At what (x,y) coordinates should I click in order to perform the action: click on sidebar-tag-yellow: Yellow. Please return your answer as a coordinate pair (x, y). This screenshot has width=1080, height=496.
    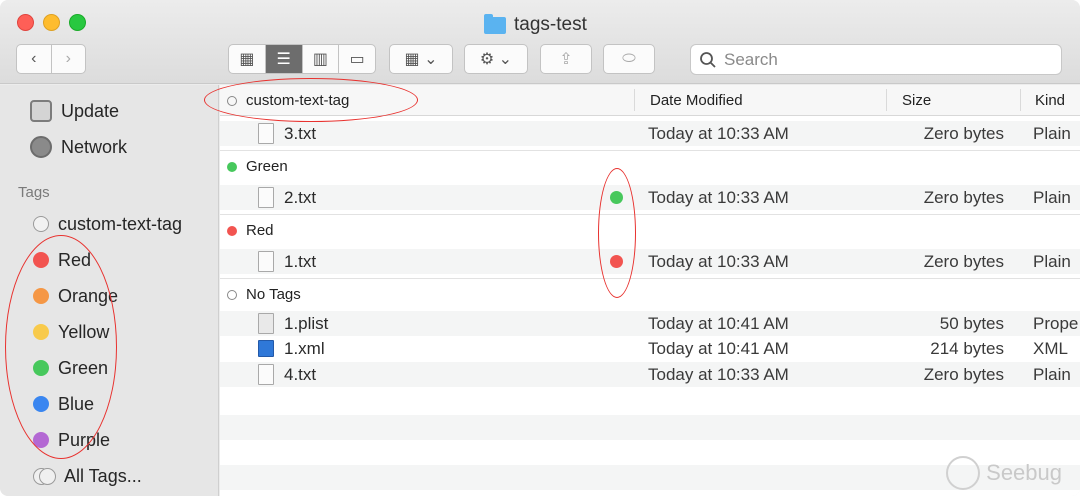
    Looking at the image, I should click on (71, 332).